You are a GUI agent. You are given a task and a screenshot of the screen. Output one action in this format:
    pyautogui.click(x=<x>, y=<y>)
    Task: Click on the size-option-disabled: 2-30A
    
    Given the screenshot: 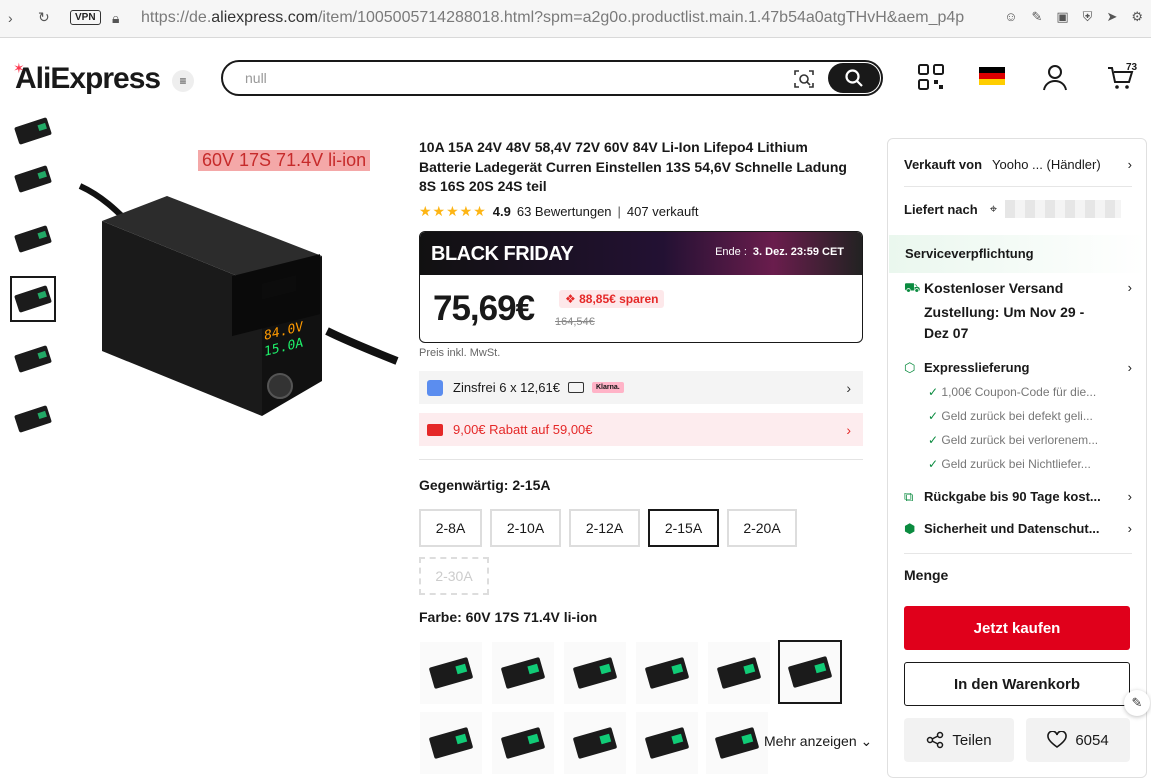 What is the action you would take?
    pyautogui.click(x=454, y=576)
    